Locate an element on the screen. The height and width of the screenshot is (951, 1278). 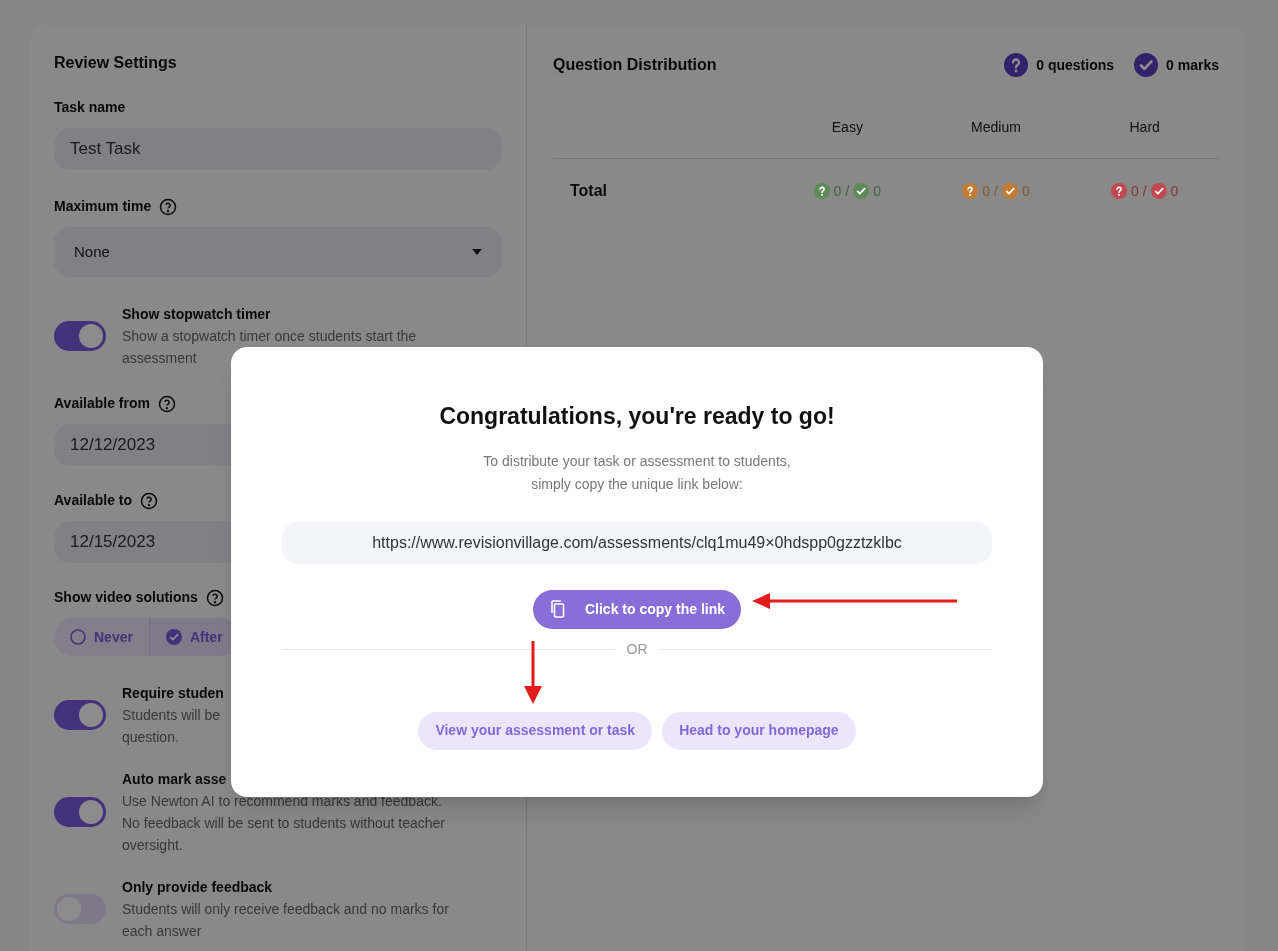
divider-label: OR is located at coordinates (637, 649).